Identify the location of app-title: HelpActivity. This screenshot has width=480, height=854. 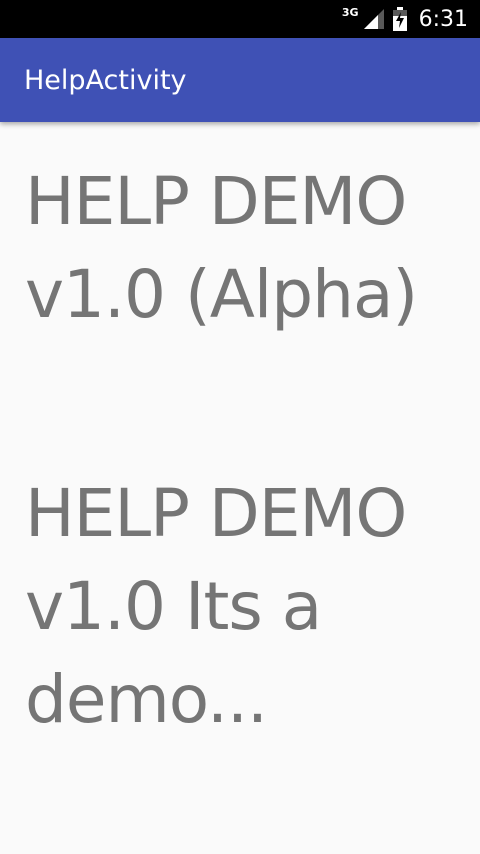
(105, 80).